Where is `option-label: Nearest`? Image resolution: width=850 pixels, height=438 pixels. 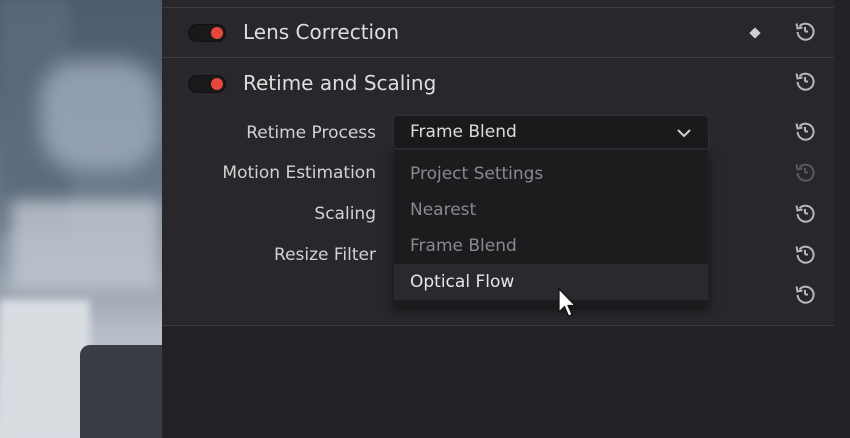
option-label: Nearest is located at coordinates (443, 210).